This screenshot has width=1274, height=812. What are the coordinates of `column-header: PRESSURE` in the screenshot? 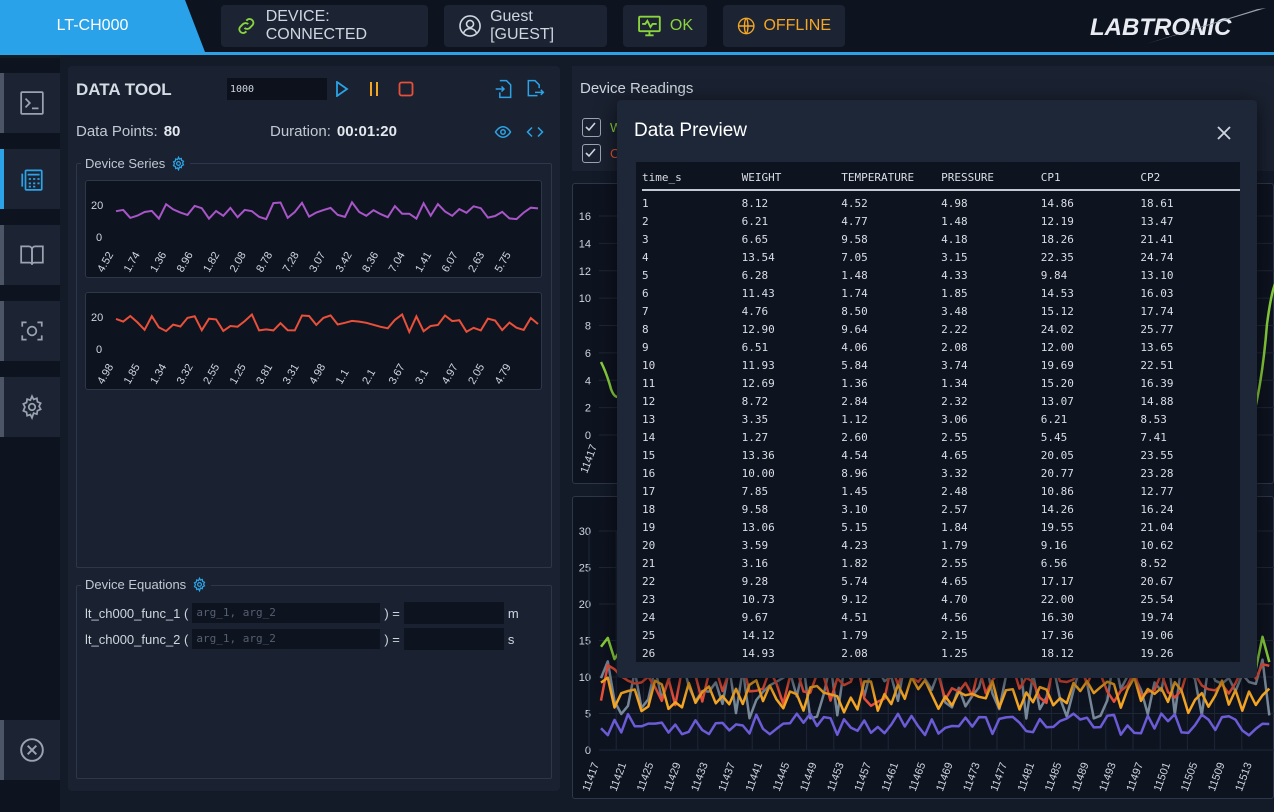 It's located at (991, 178).